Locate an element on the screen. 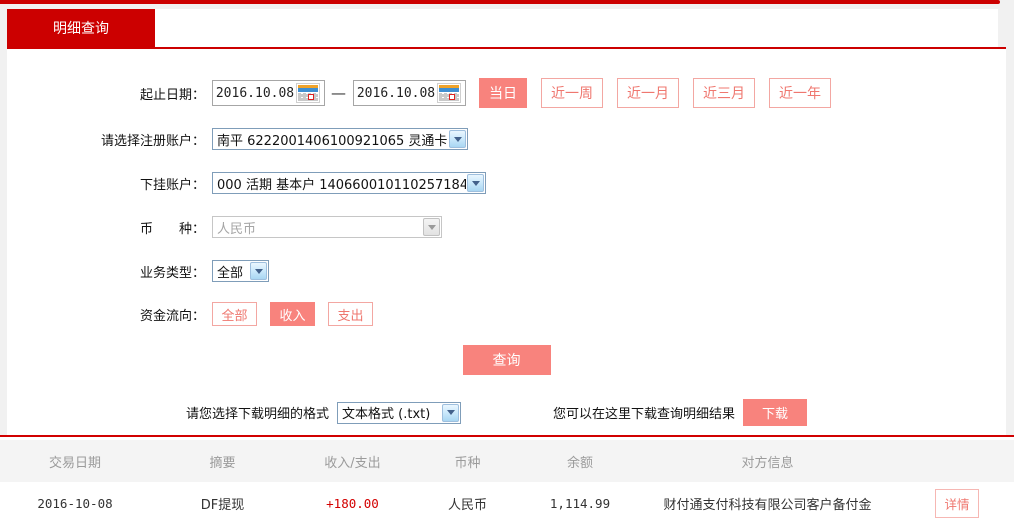  cell-summary: DF提现 is located at coordinates (222, 505).